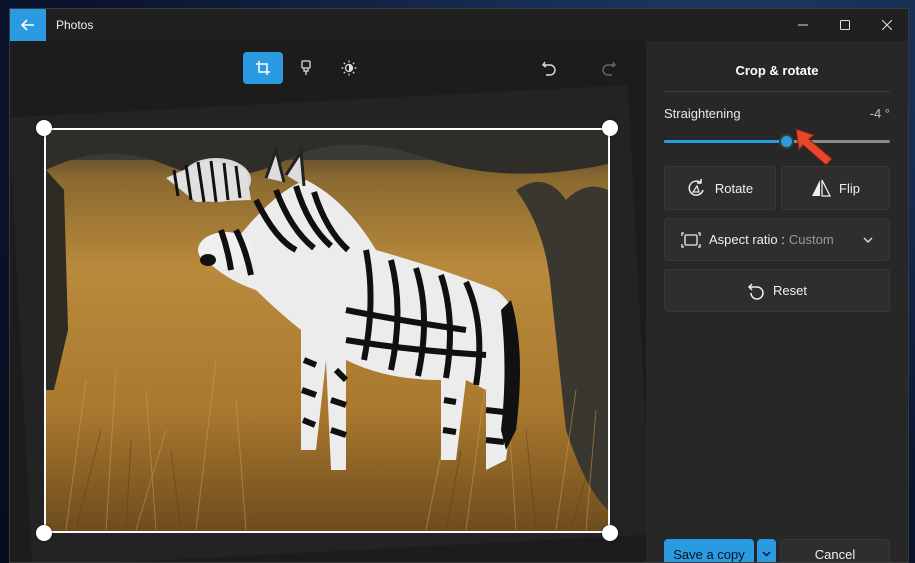 The height and width of the screenshot is (563, 915). Describe the element at coordinates (725, 141) in the screenshot. I see `slider-fill` at that location.